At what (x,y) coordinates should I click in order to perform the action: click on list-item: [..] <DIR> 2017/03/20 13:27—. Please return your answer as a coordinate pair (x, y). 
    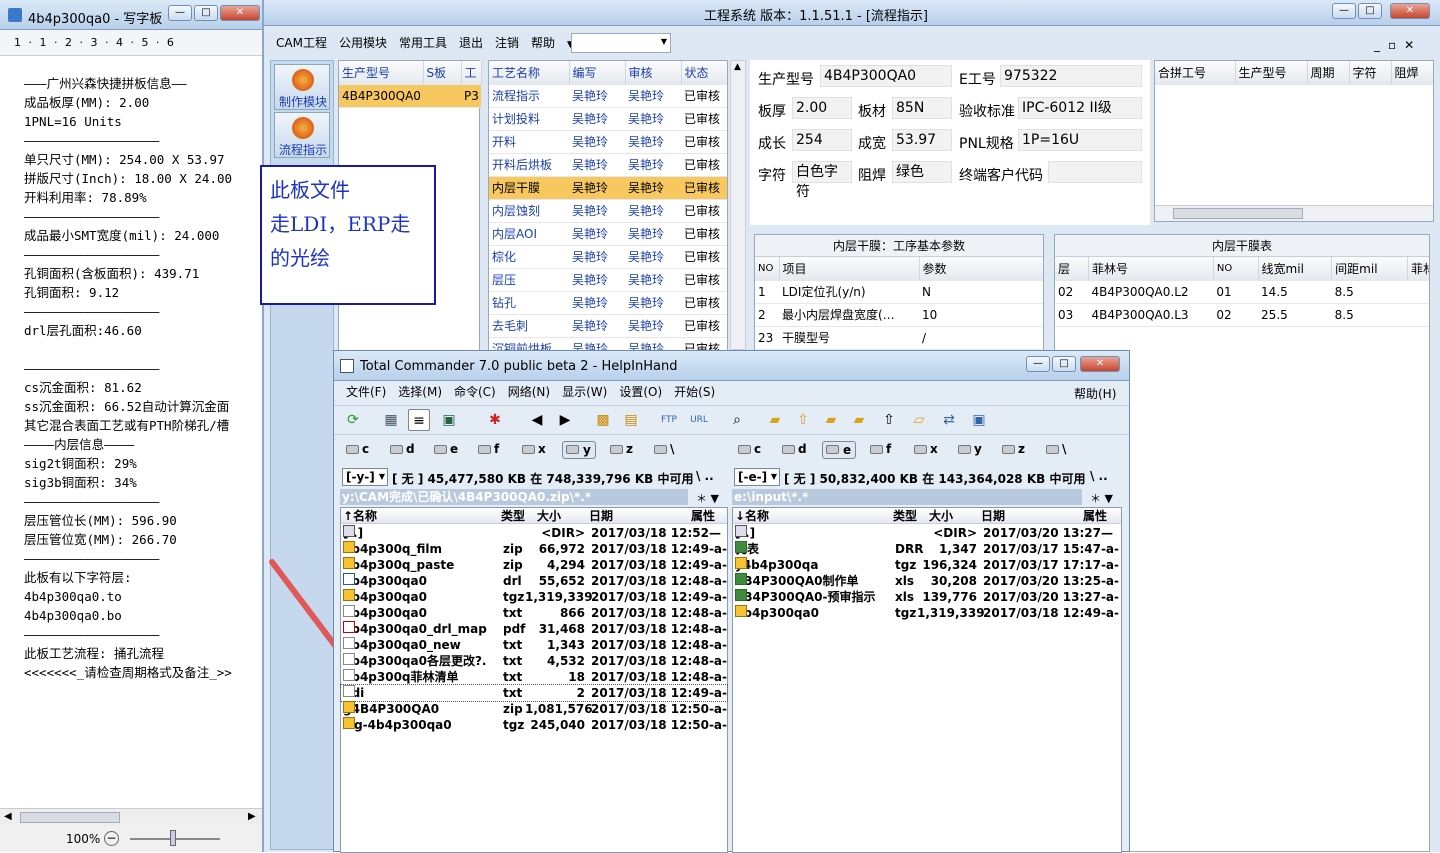
    Looking at the image, I should click on (927, 533).